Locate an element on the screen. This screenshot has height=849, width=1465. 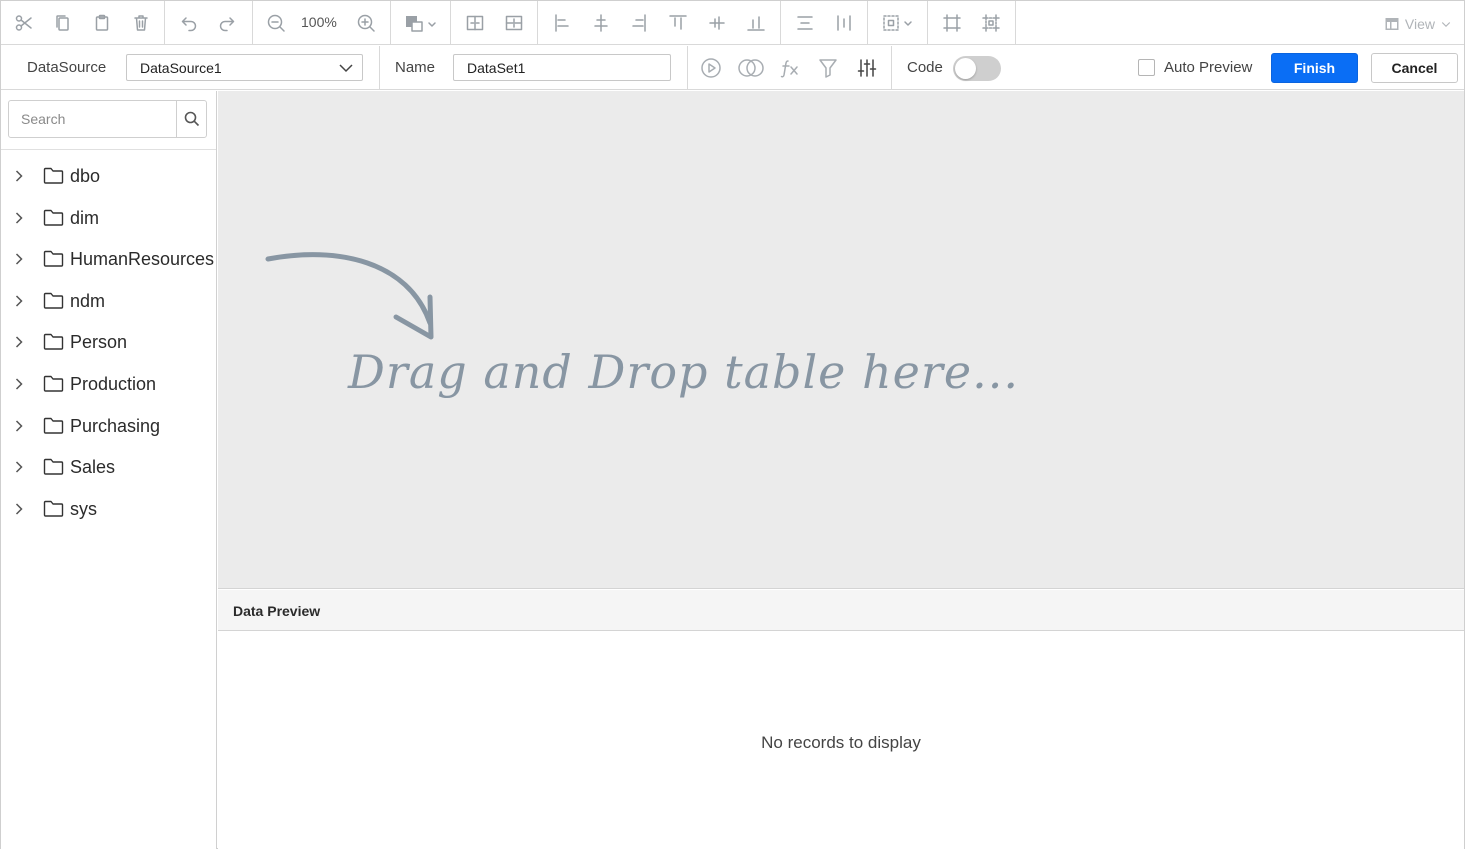
tree-item-label: ndm is located at coordinates (88, 300).